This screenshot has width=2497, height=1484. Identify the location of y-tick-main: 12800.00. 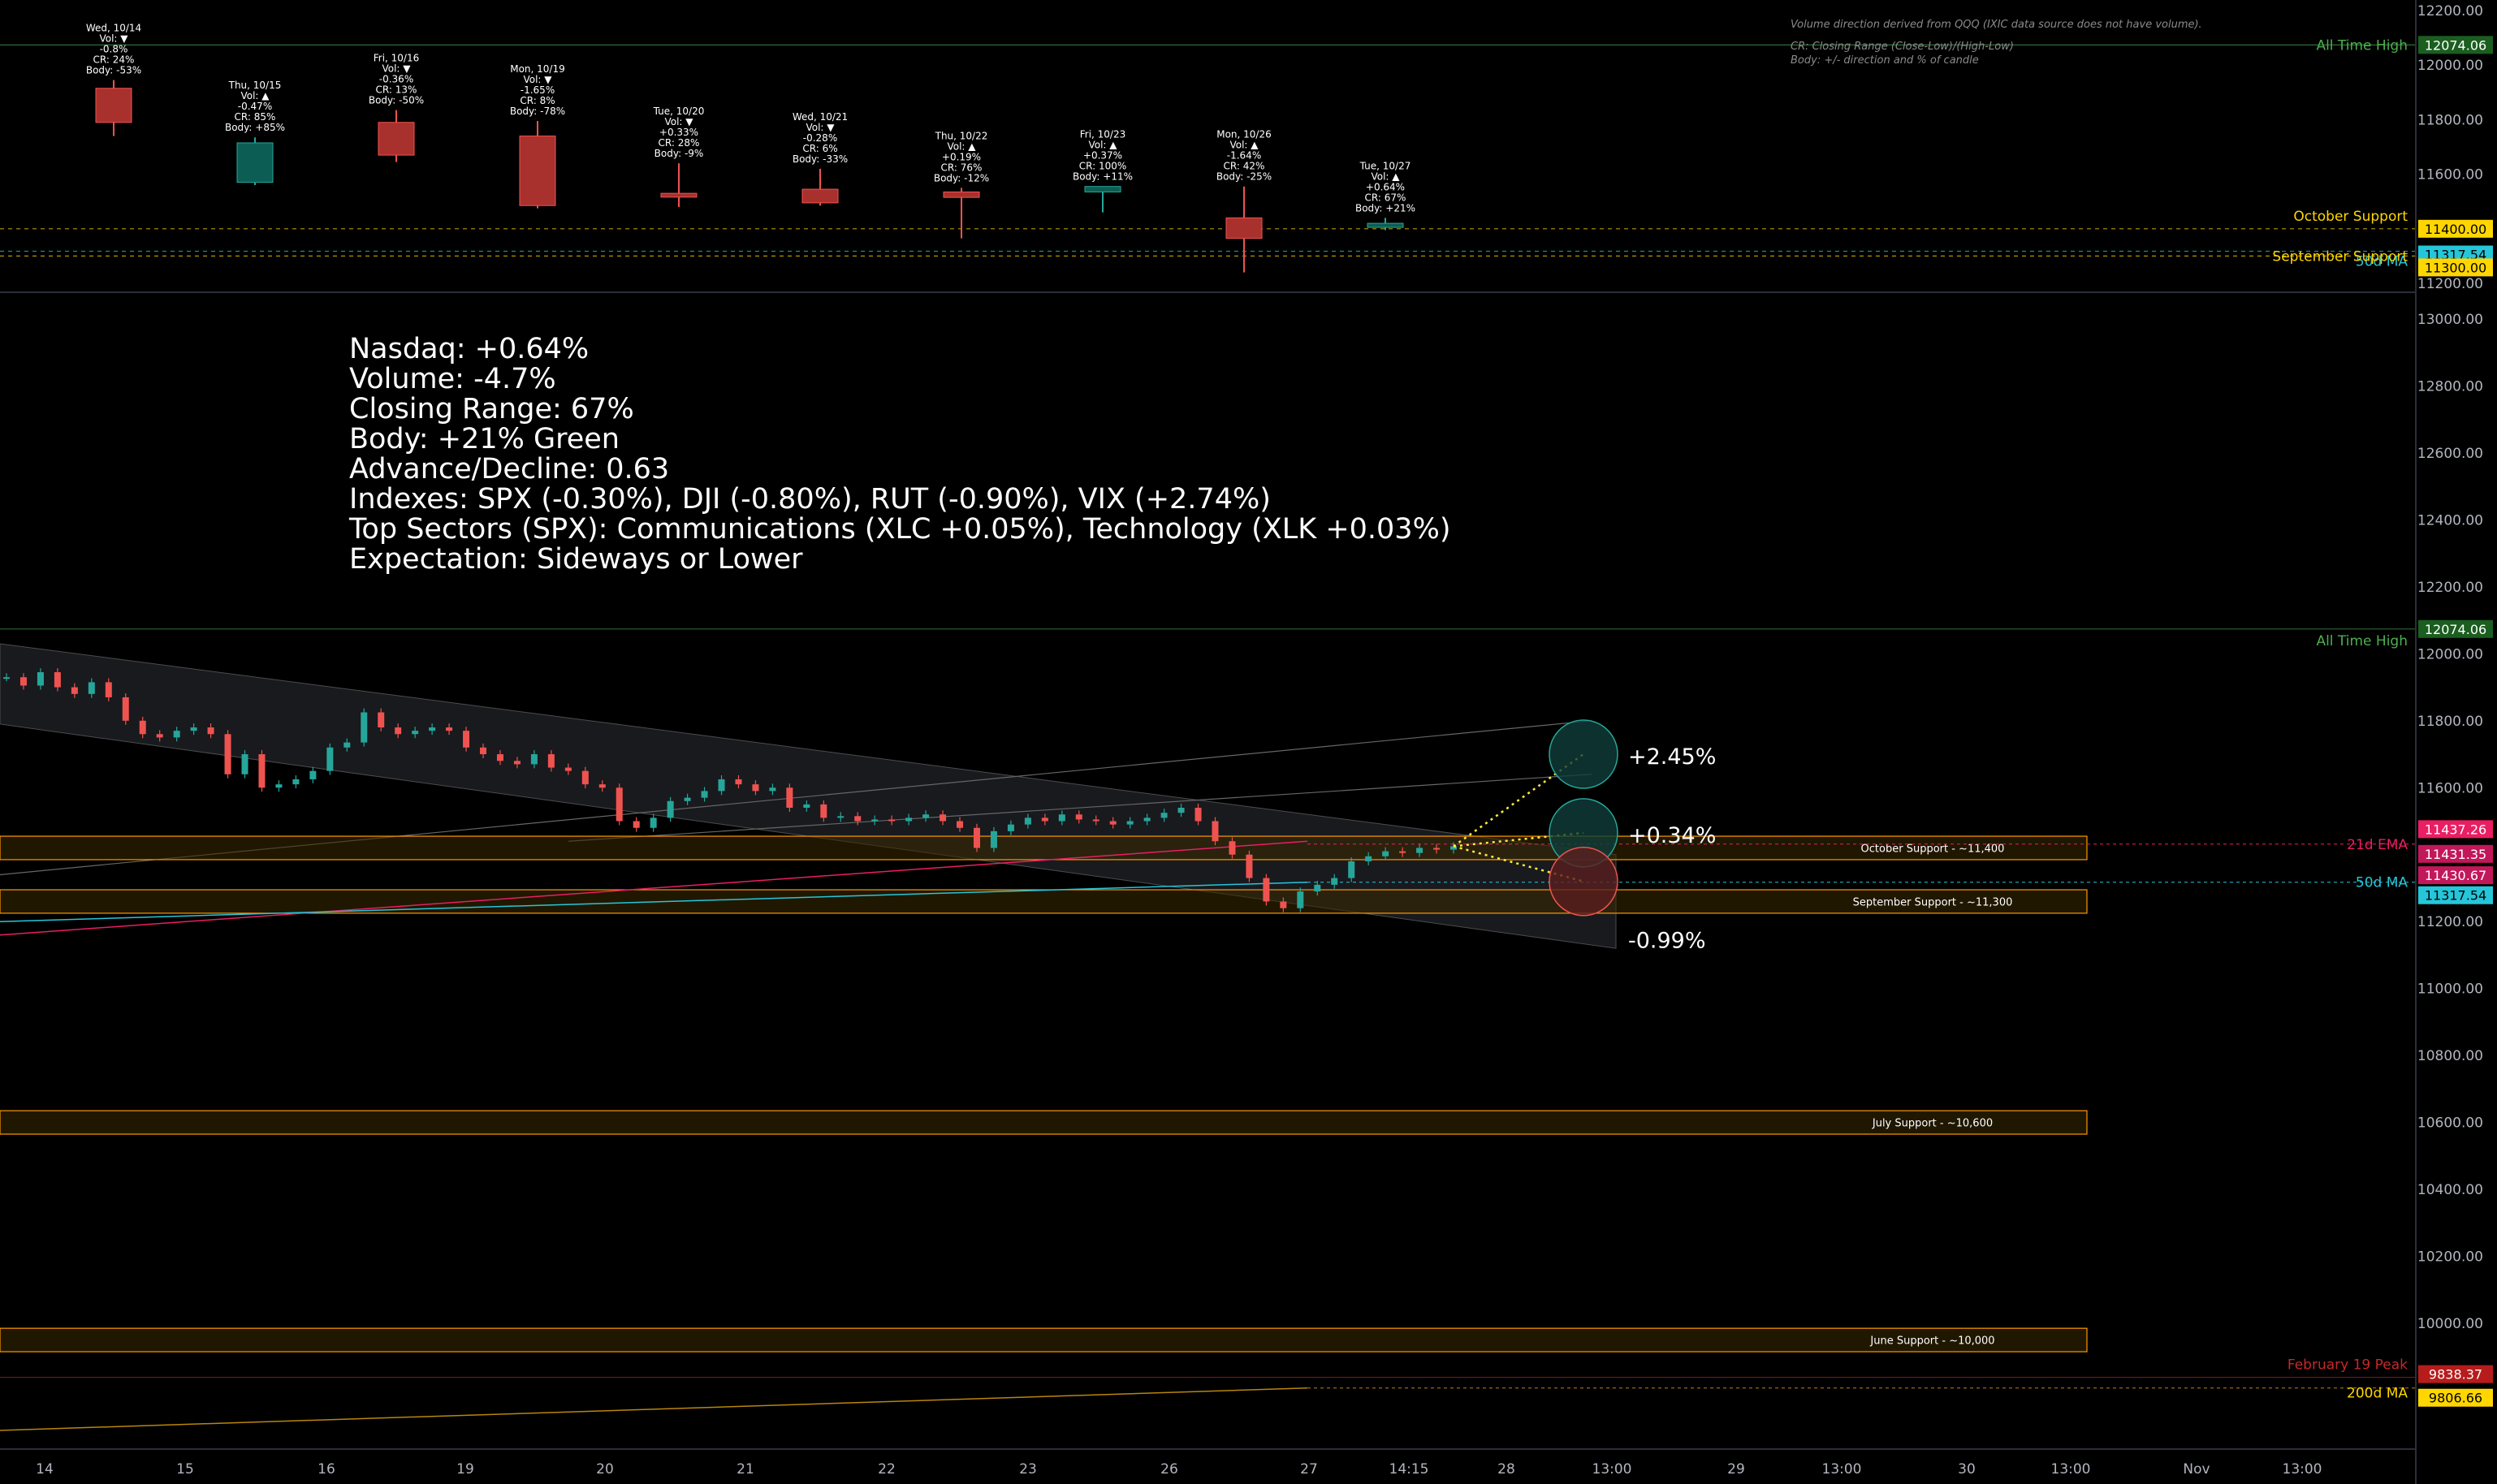
(2450, 386).